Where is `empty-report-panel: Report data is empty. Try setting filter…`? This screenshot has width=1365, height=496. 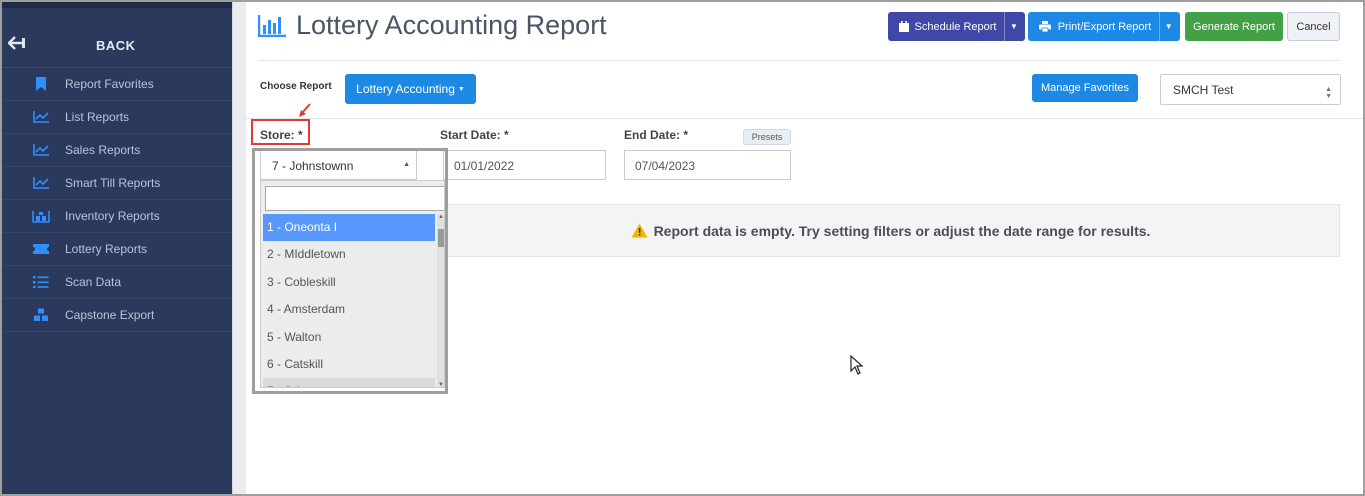 empty-report-panel: Report data is empty. Try setting filter… is located at coordinates (890, 230).